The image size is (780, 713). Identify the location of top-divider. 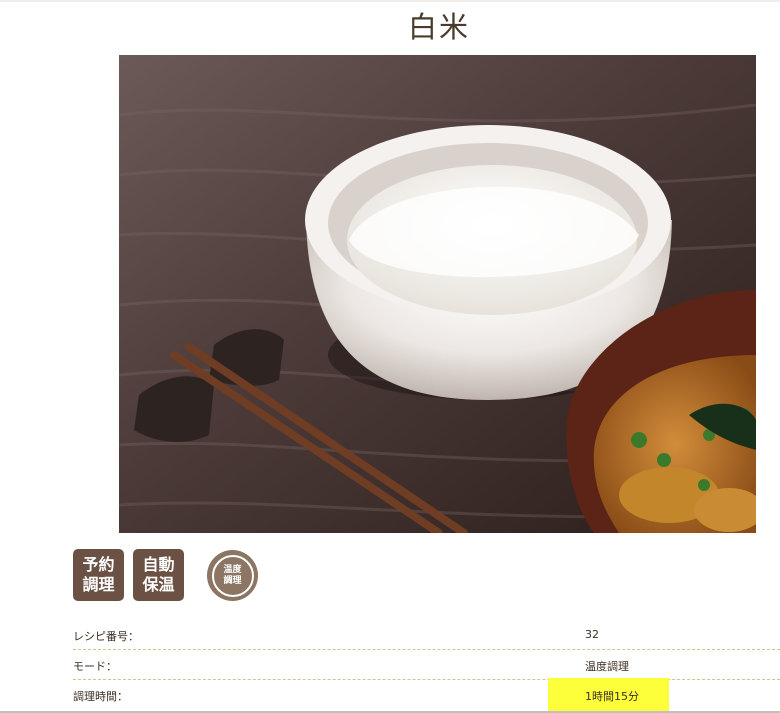
(390, 1).